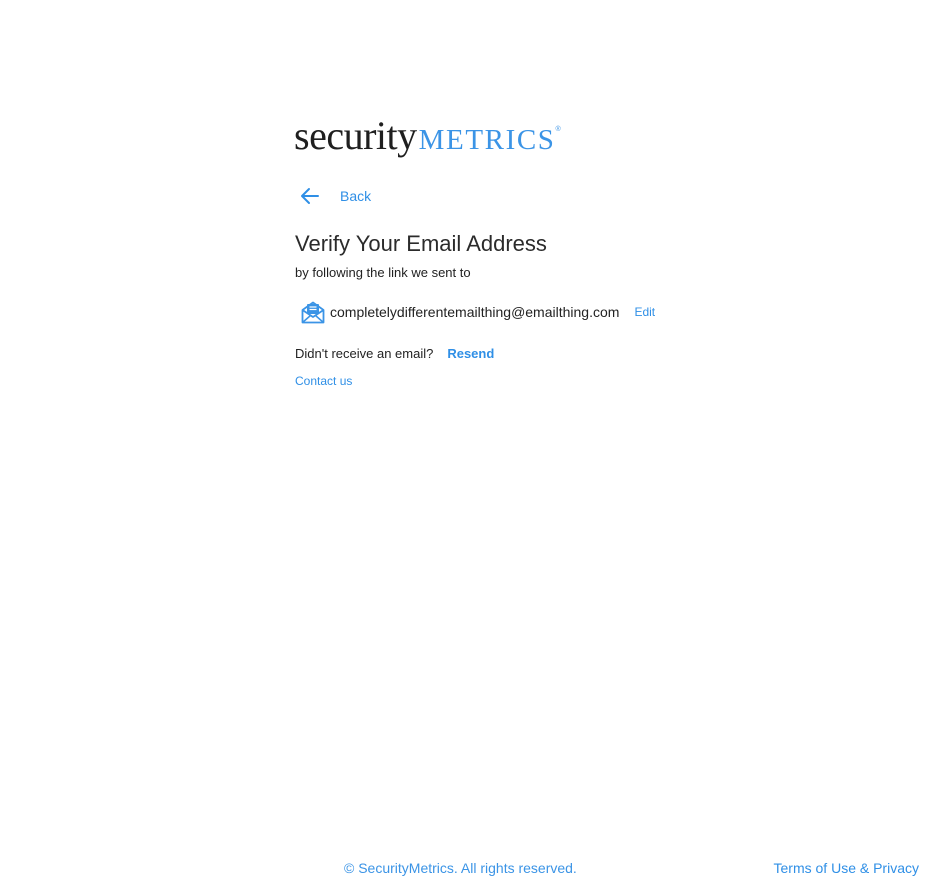 This screenshot has height=888, width=929. What do you see at coordinates (846, 868) in the screenshot?
I see `terms-privacy-link: Terms of Use & Privacy` at bounding box center [846, 868].